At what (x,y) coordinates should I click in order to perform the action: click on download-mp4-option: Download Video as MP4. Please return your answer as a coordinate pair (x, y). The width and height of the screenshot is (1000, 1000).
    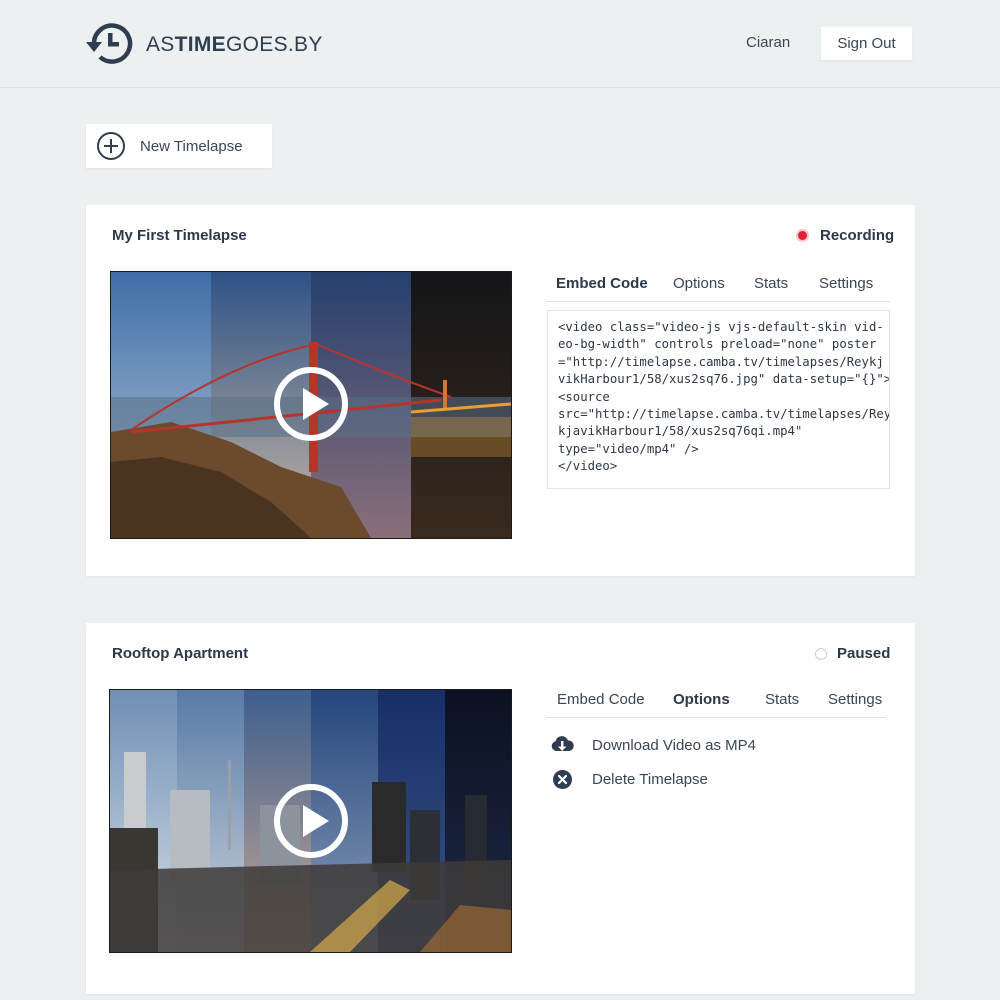
    Looking at the image, I should click on (653, 745).